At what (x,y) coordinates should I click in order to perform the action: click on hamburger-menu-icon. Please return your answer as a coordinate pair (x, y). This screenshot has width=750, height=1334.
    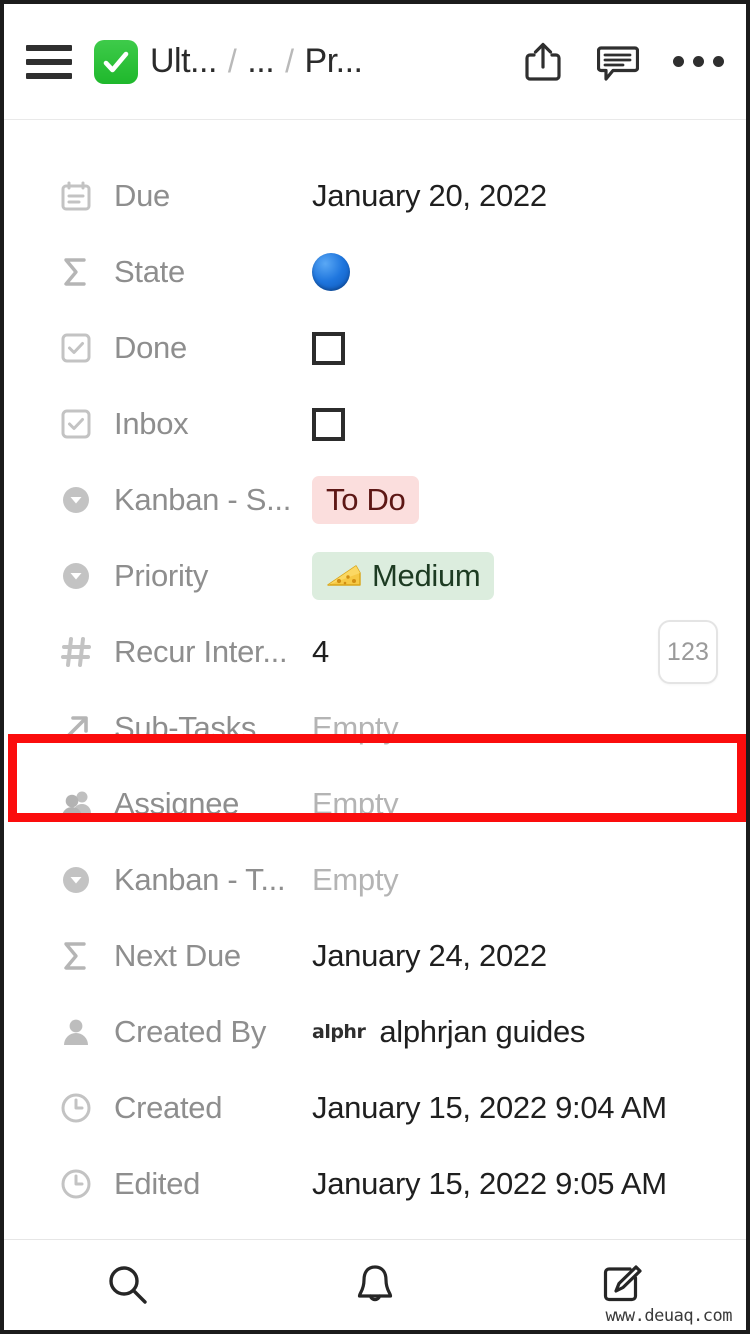
    Looking at the image, I should click on (49, 61).